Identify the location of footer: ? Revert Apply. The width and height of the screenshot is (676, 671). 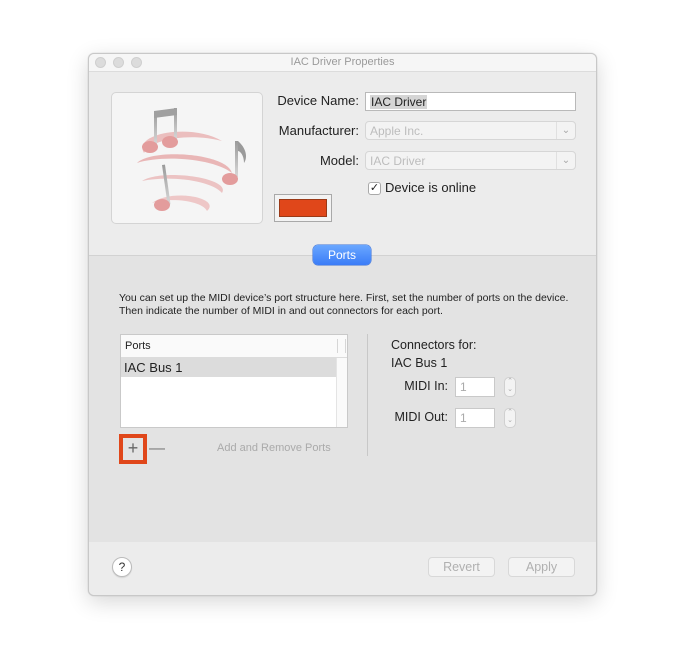
(342, 568).